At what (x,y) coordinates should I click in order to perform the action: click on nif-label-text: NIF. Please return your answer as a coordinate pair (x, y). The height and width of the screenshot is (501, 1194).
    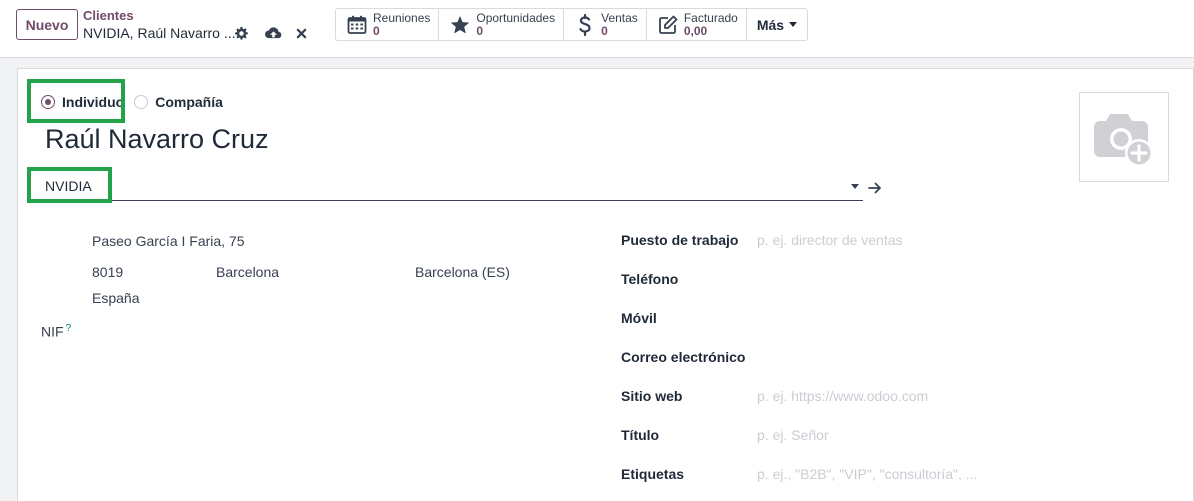
    Looking at the image, I should click on (52, 331).